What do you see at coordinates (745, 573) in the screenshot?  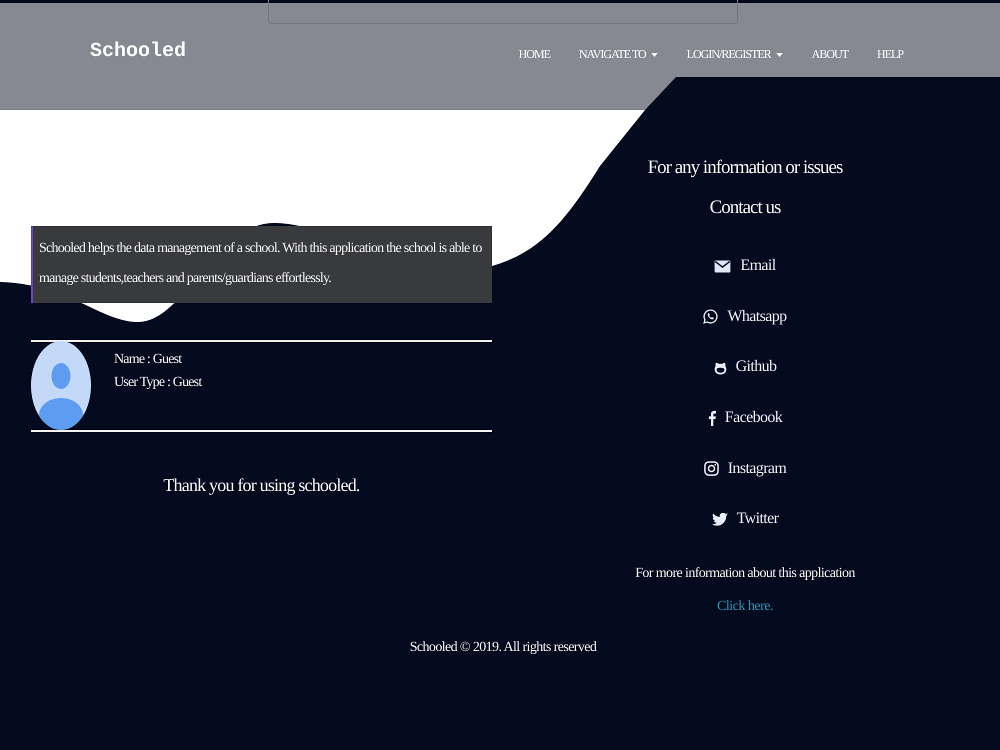 I see `more-info-text: For more information about this application` at bounding box center [745, 573].